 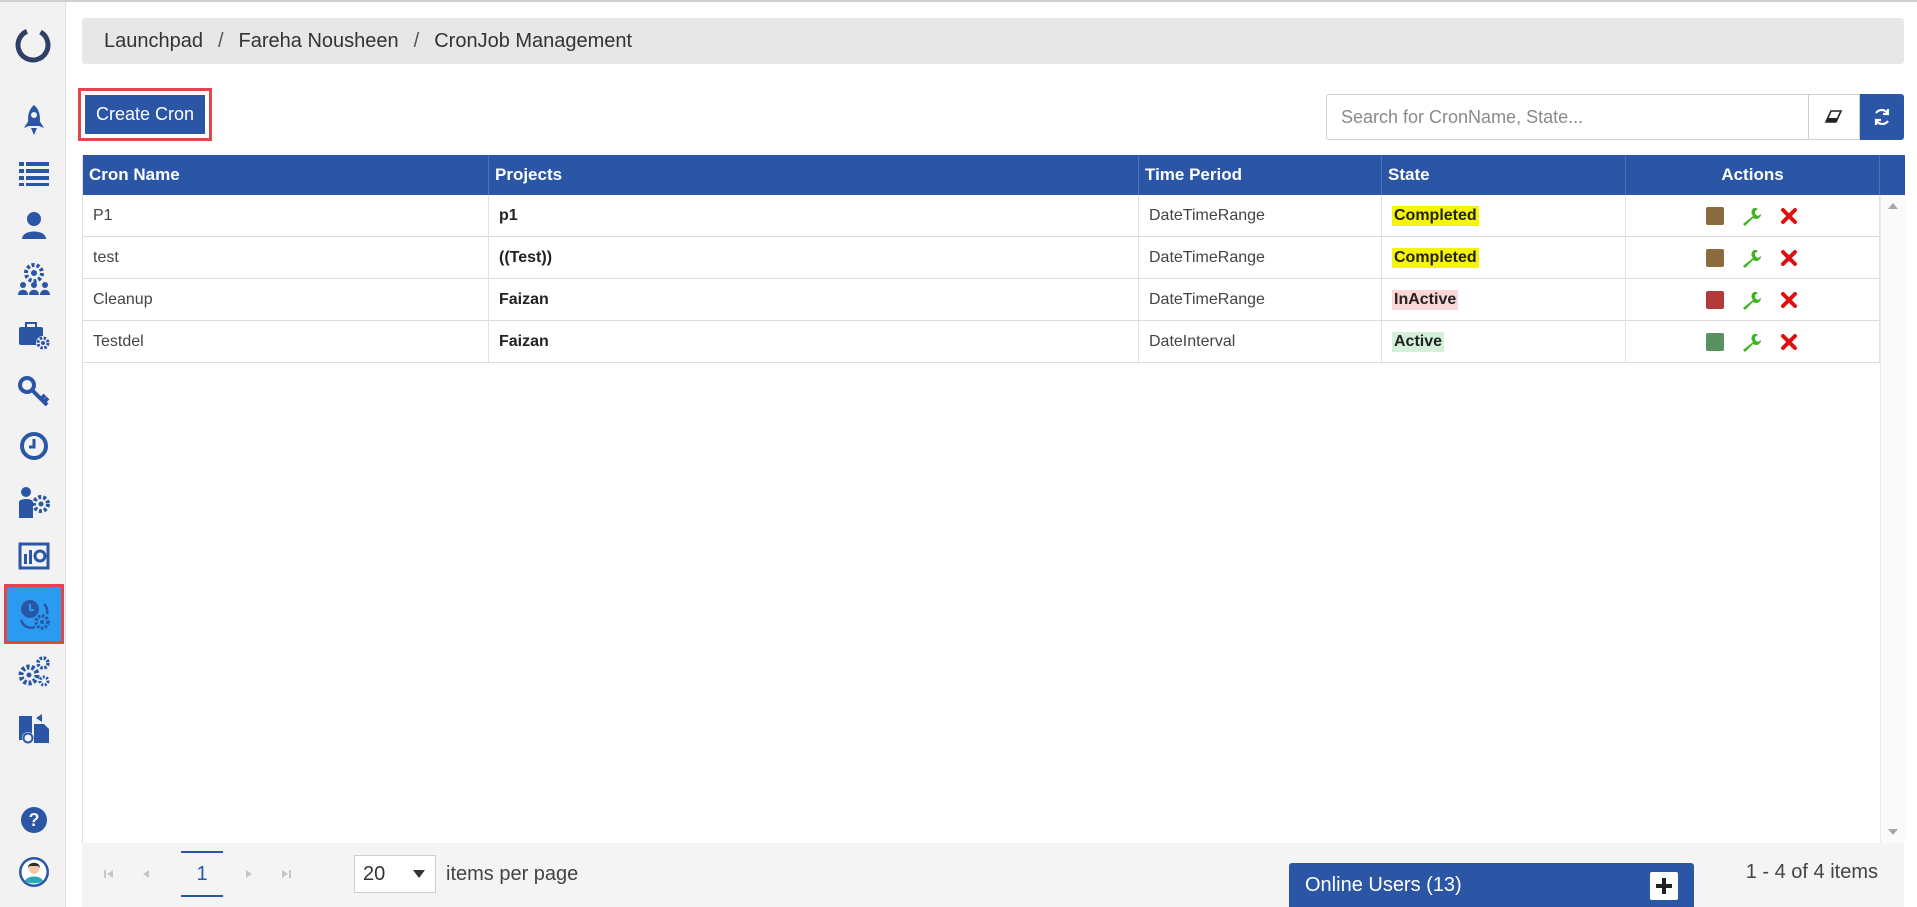 I want to click on sidebar-item-people-settings, so click(x=34, y=502).